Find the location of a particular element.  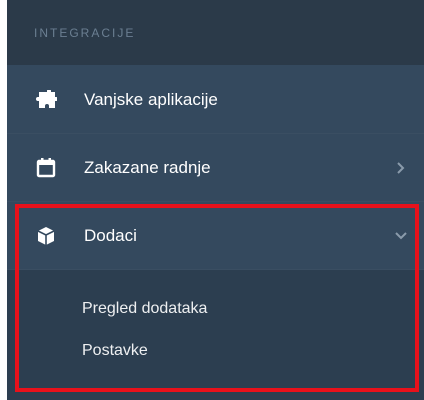

submenu-item-addons-overview: Pregled dodataka is located at coordinates (215, 309).